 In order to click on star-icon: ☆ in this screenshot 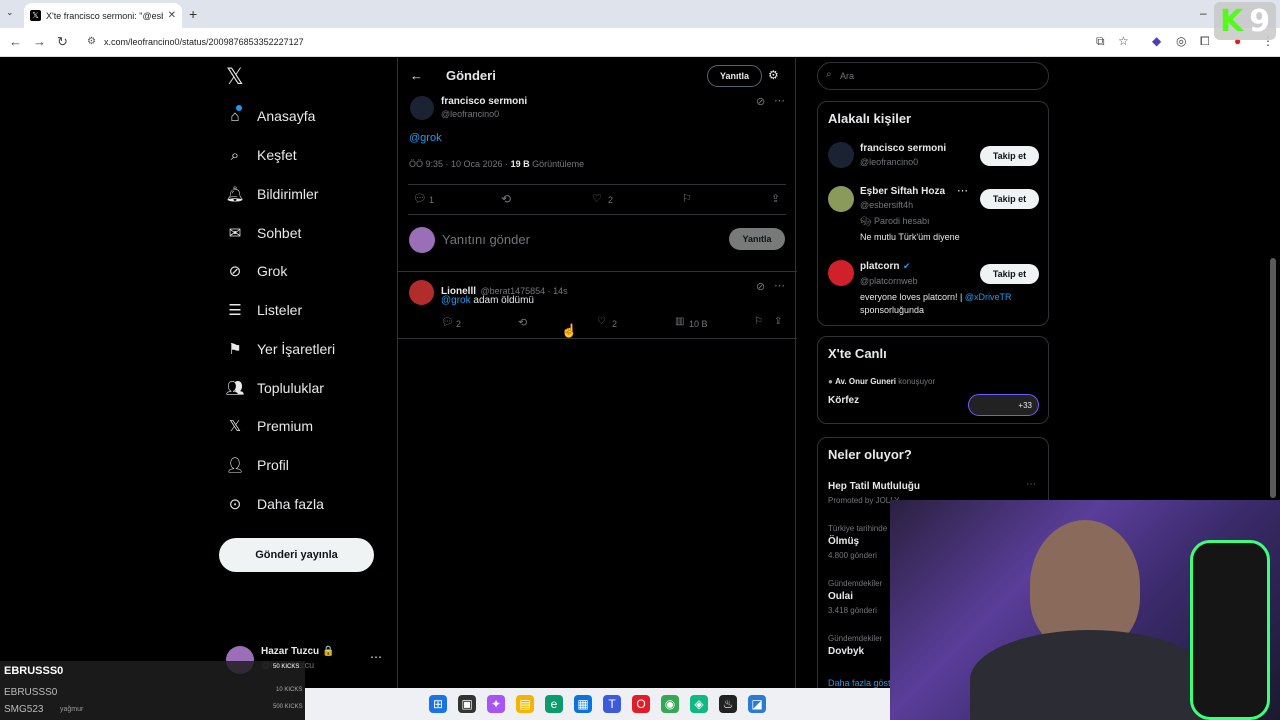, I will do `click(1123, 41)`.